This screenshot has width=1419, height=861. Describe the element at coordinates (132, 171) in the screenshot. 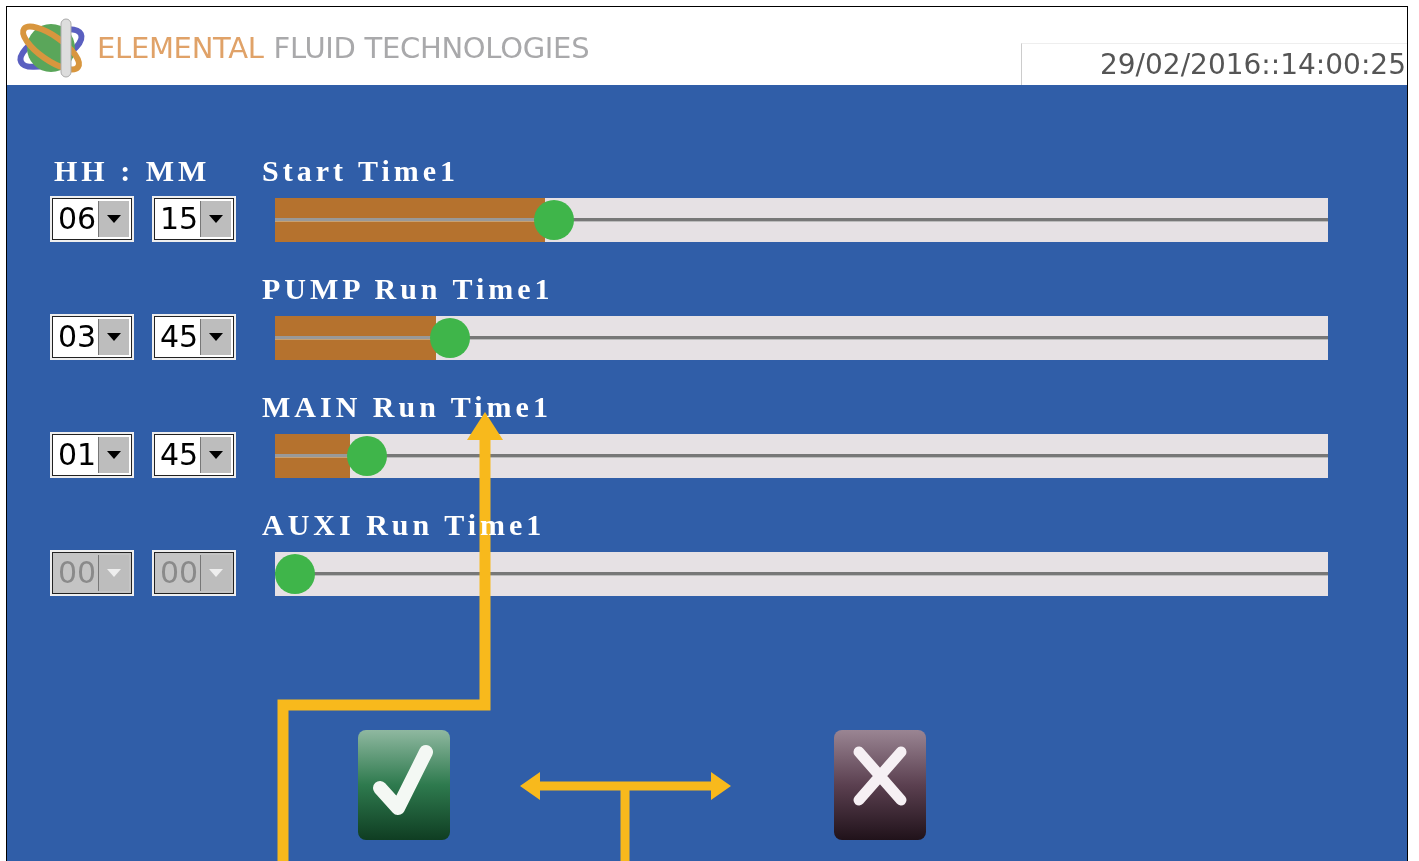

I see `time-column-header: HH : MM` at that location.